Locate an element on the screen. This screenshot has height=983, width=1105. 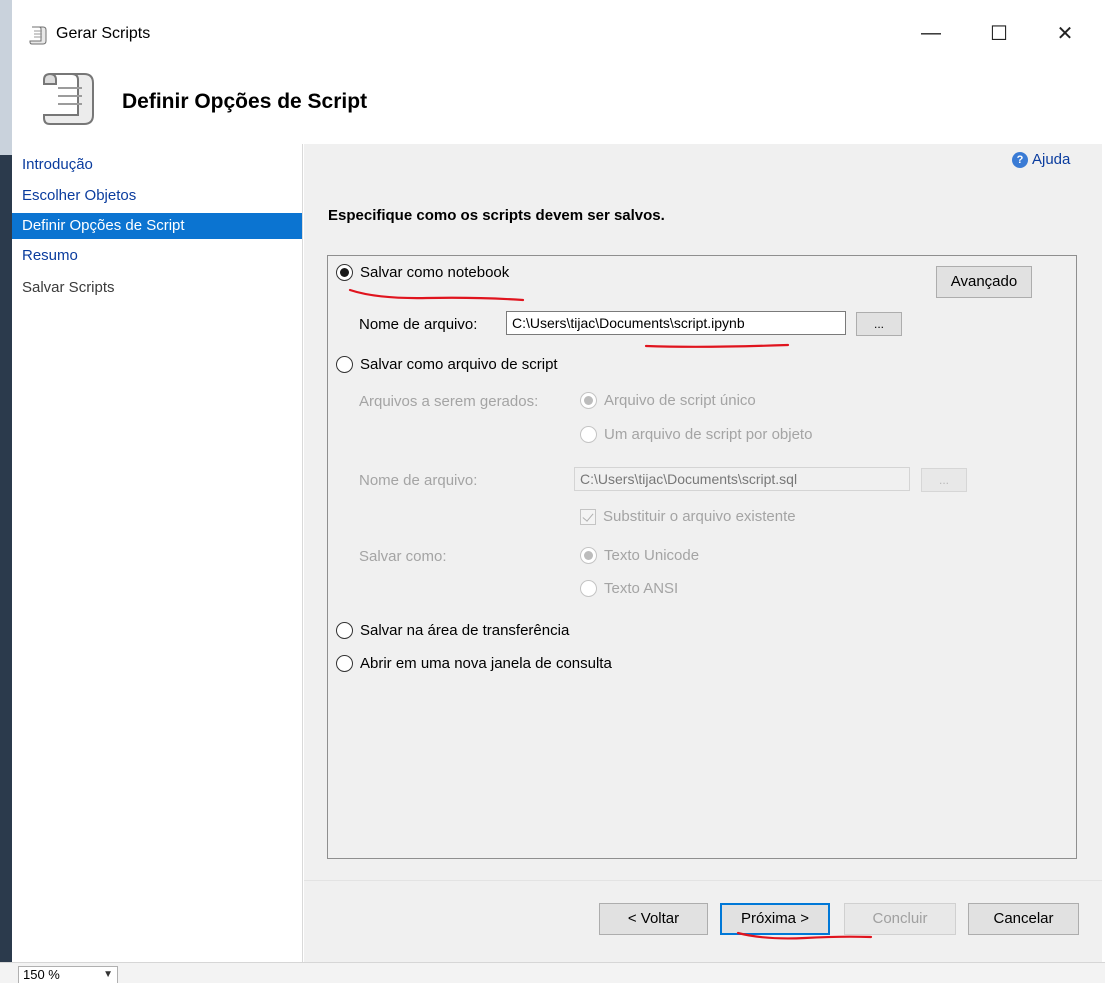
help-label: Ajuda is located at coordinates (1051, 159).